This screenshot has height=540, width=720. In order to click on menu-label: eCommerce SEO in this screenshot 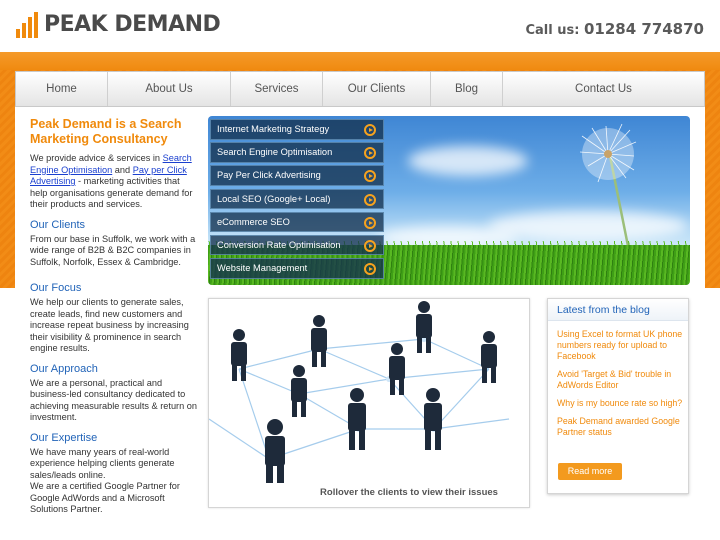, I will do `click(253, 221)`.